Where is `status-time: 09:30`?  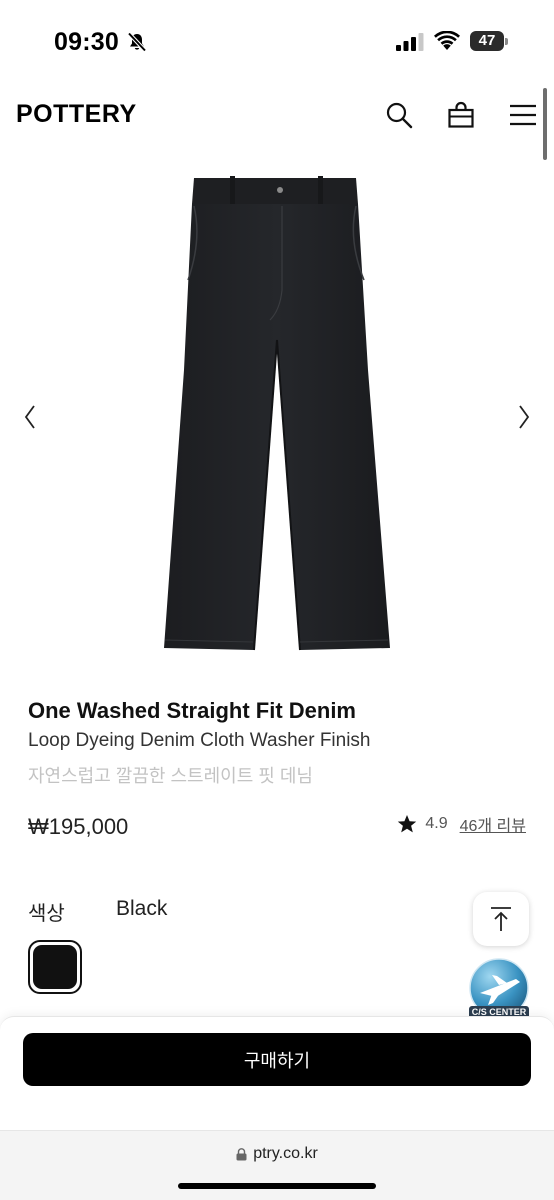
status-time: 09:30 is located at coordinates (86, 42).